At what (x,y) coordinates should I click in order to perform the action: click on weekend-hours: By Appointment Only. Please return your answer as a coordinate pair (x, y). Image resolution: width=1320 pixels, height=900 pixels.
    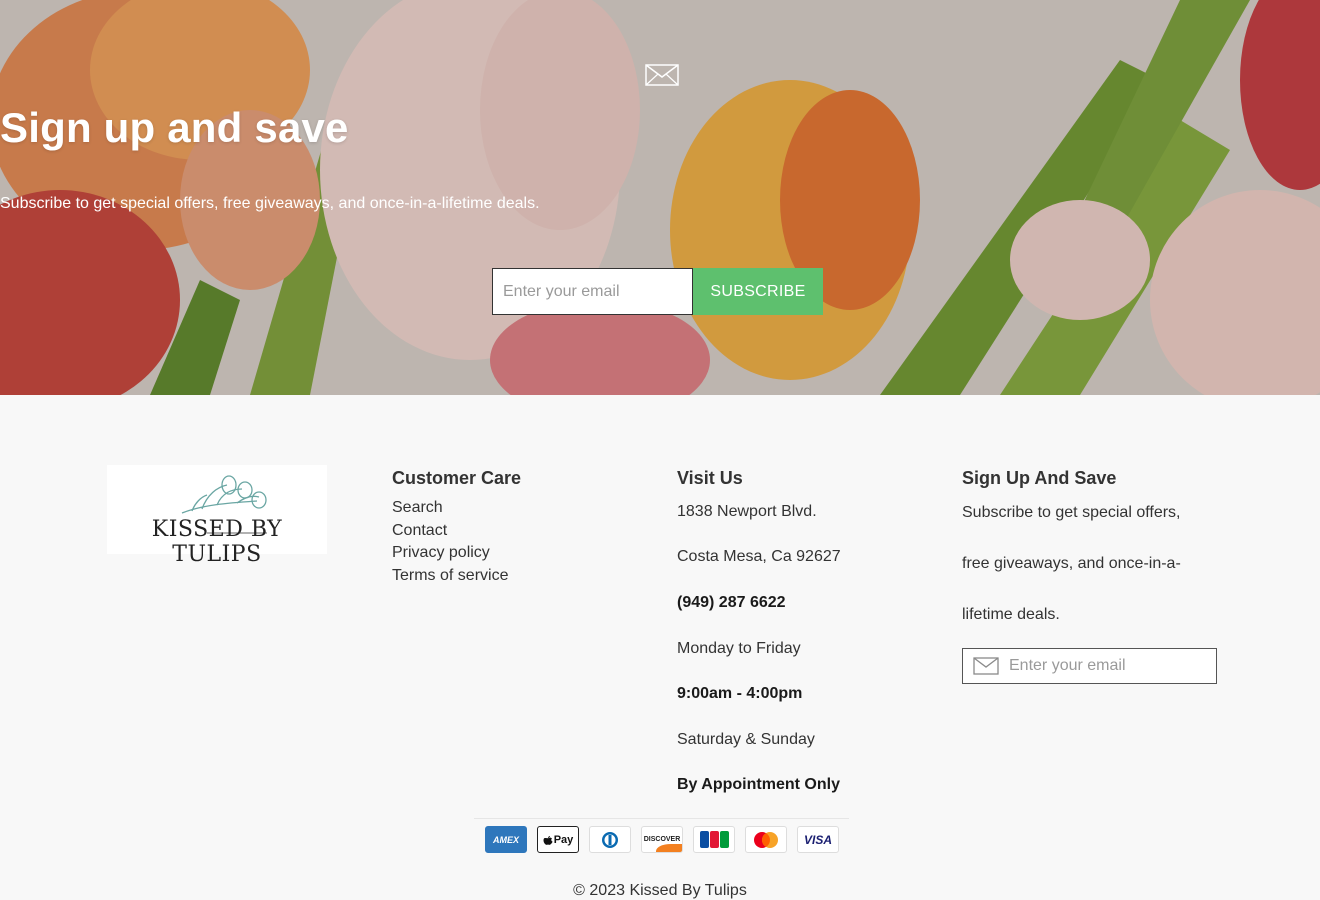
    Looking at the image, I should click on (758, 784).